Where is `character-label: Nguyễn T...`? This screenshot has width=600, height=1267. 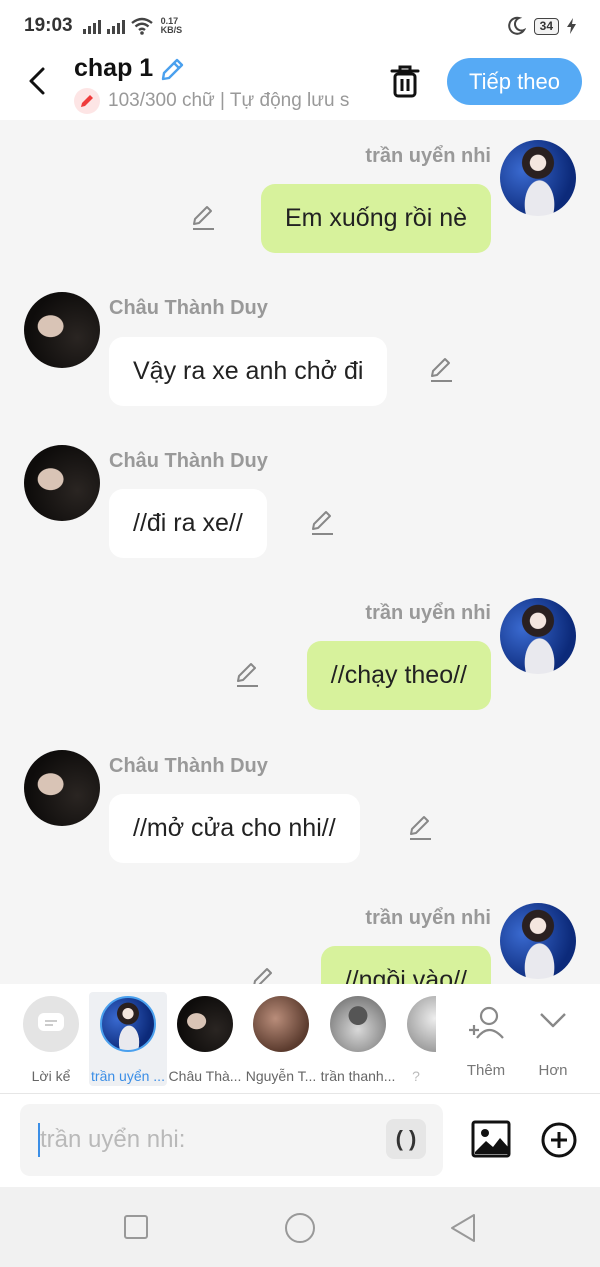 character-label: Nguyễn T... is located at coordinates (281, 1076).